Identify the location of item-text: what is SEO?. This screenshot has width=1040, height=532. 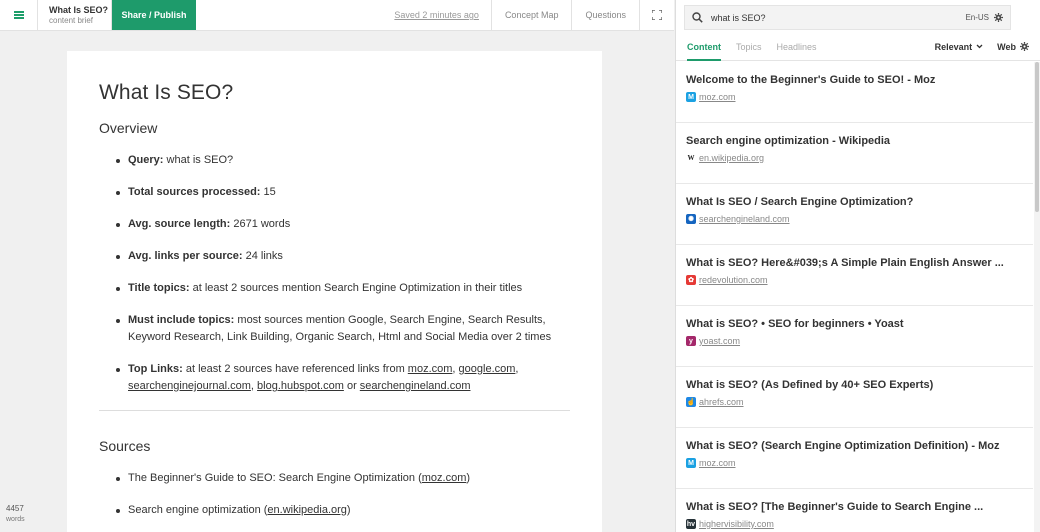
(198, 160).